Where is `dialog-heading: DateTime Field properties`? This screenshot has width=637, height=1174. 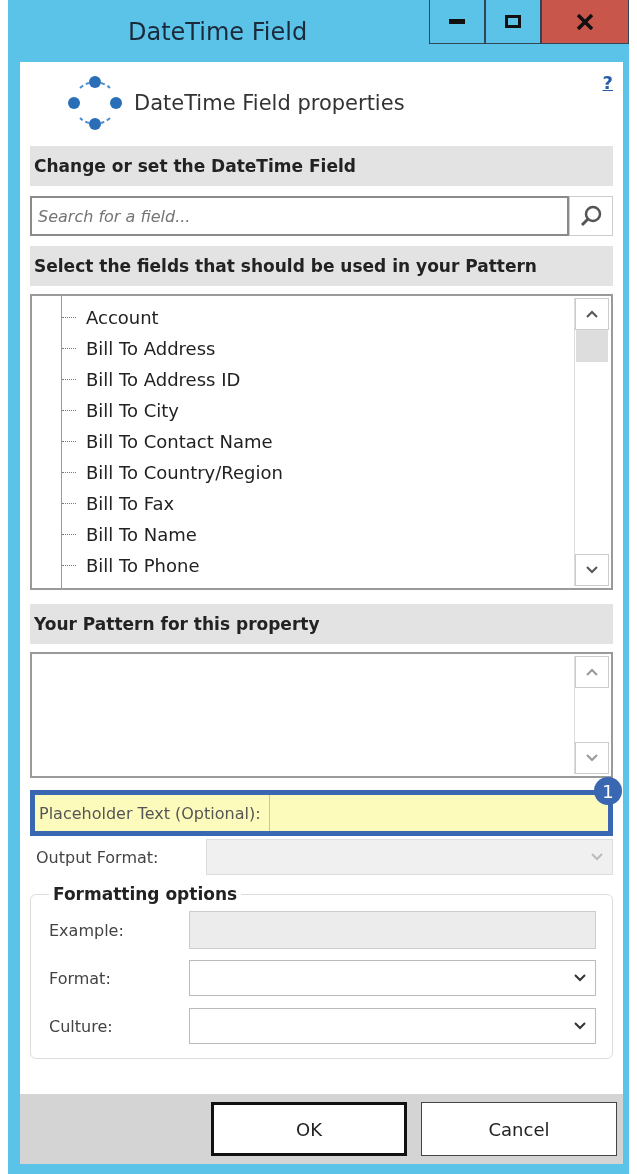 dialog-heading: DateTime Field properties is located at coordinates (270, 103).